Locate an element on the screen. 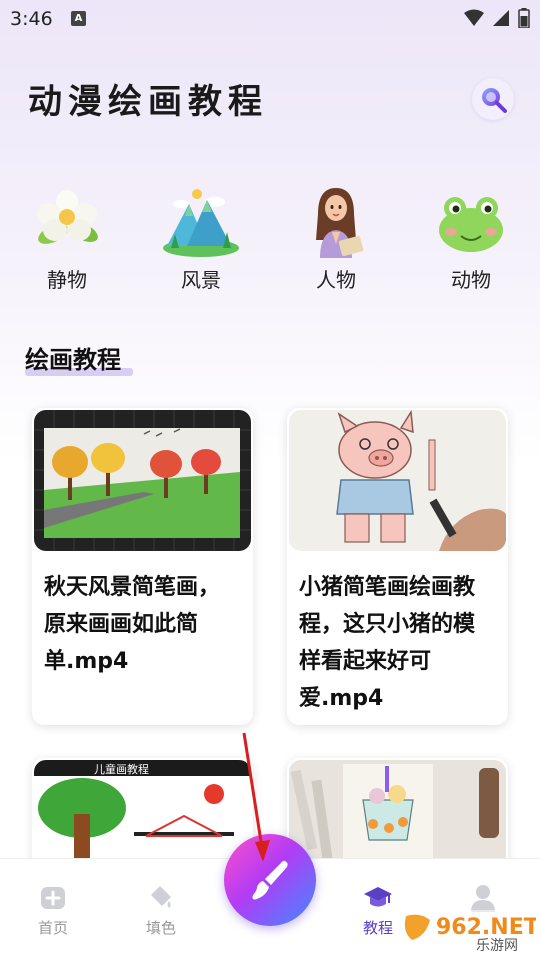 This screenshot has width=540, height=960. category-row: 静物 风景 人物 动物 is located at coordinates (270, 241).